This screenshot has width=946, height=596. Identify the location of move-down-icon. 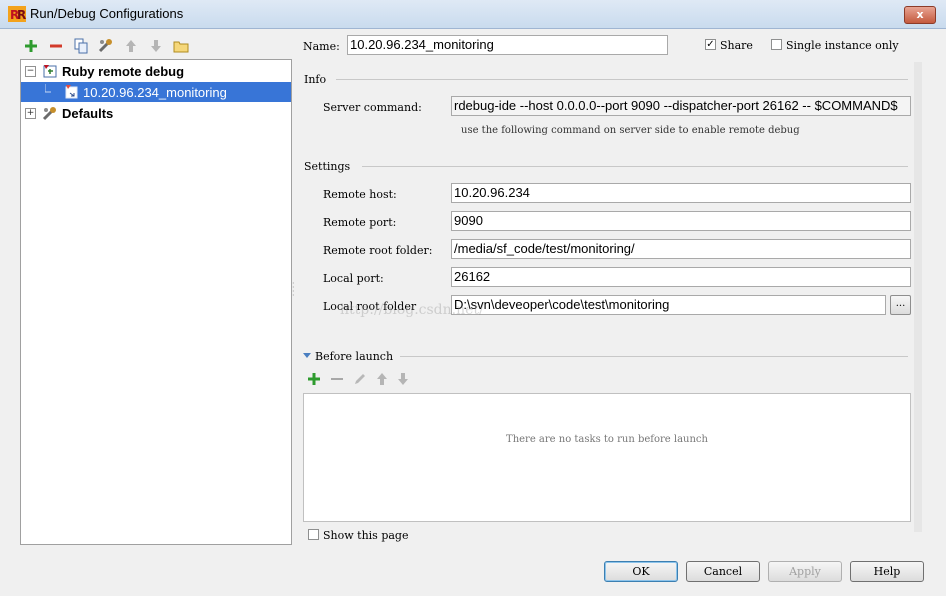
(156, 46).